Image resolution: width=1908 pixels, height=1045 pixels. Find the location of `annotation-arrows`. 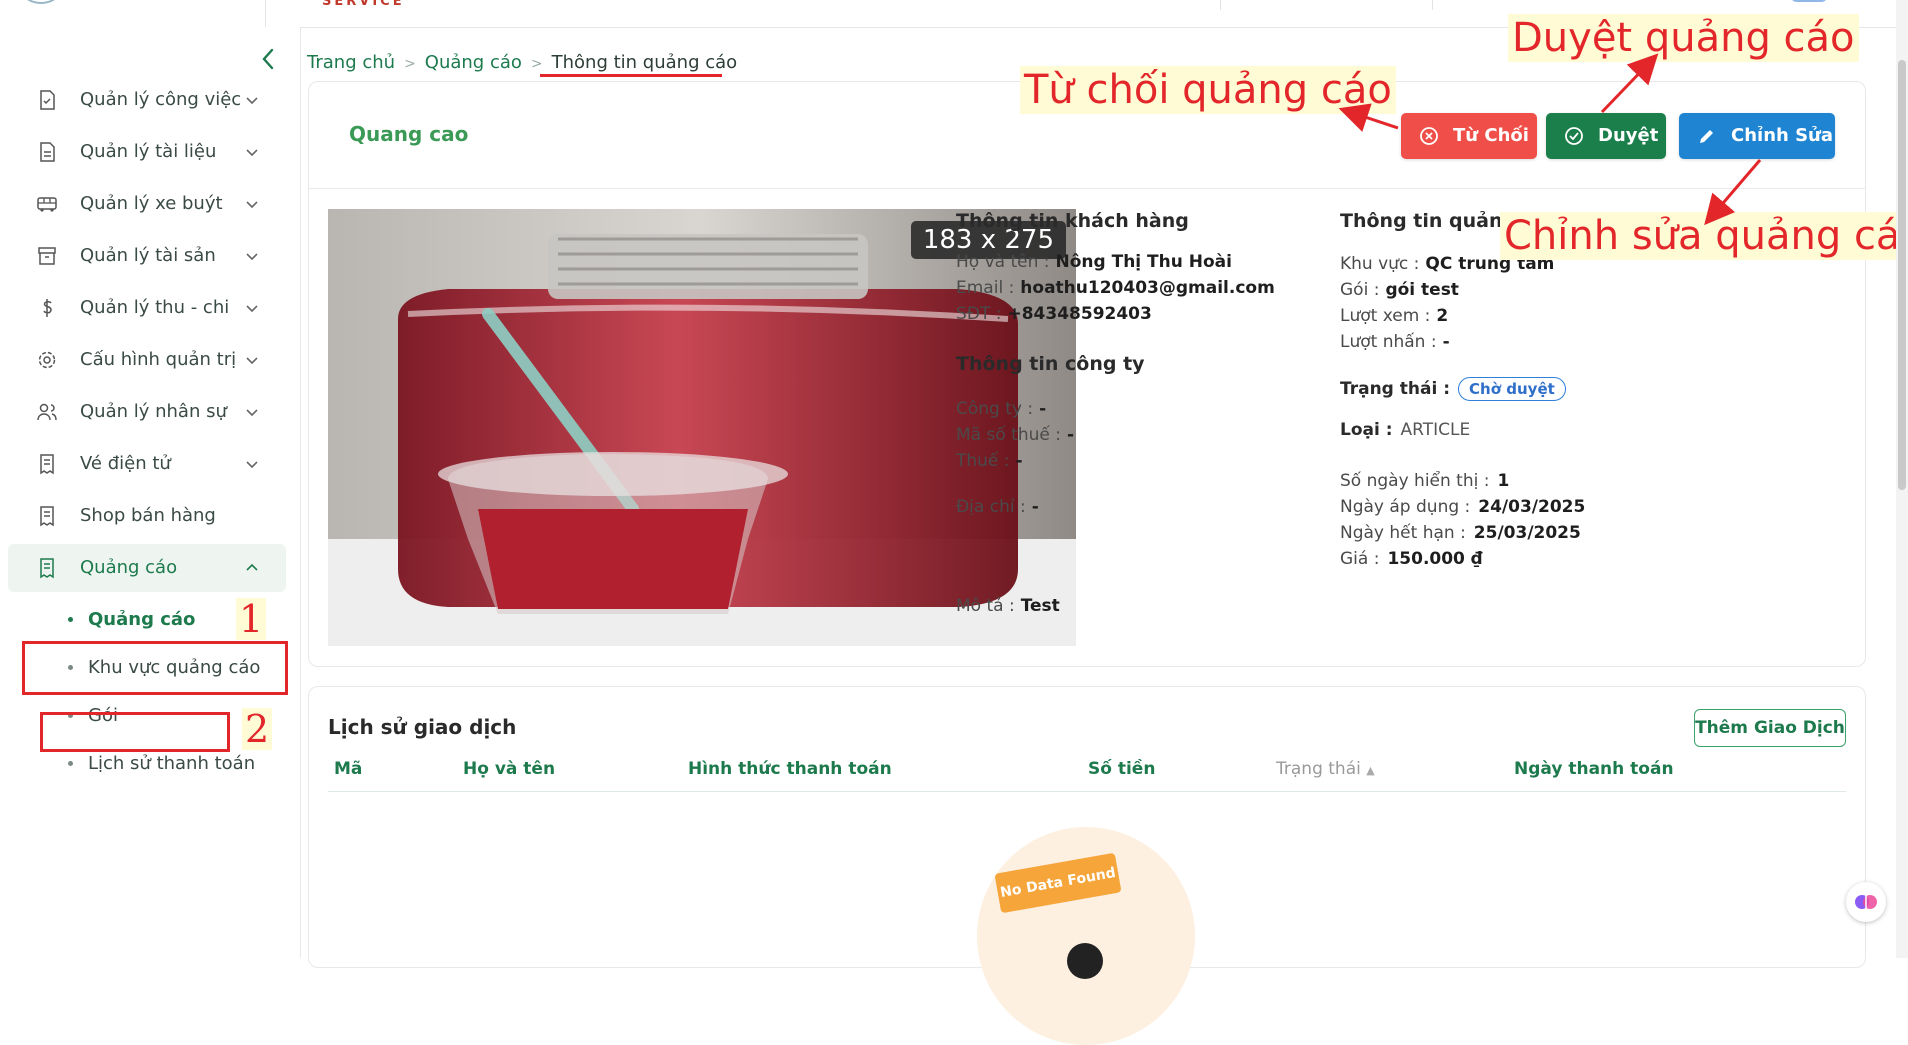

annotation-arrows is located at coordinates (1550, 139).